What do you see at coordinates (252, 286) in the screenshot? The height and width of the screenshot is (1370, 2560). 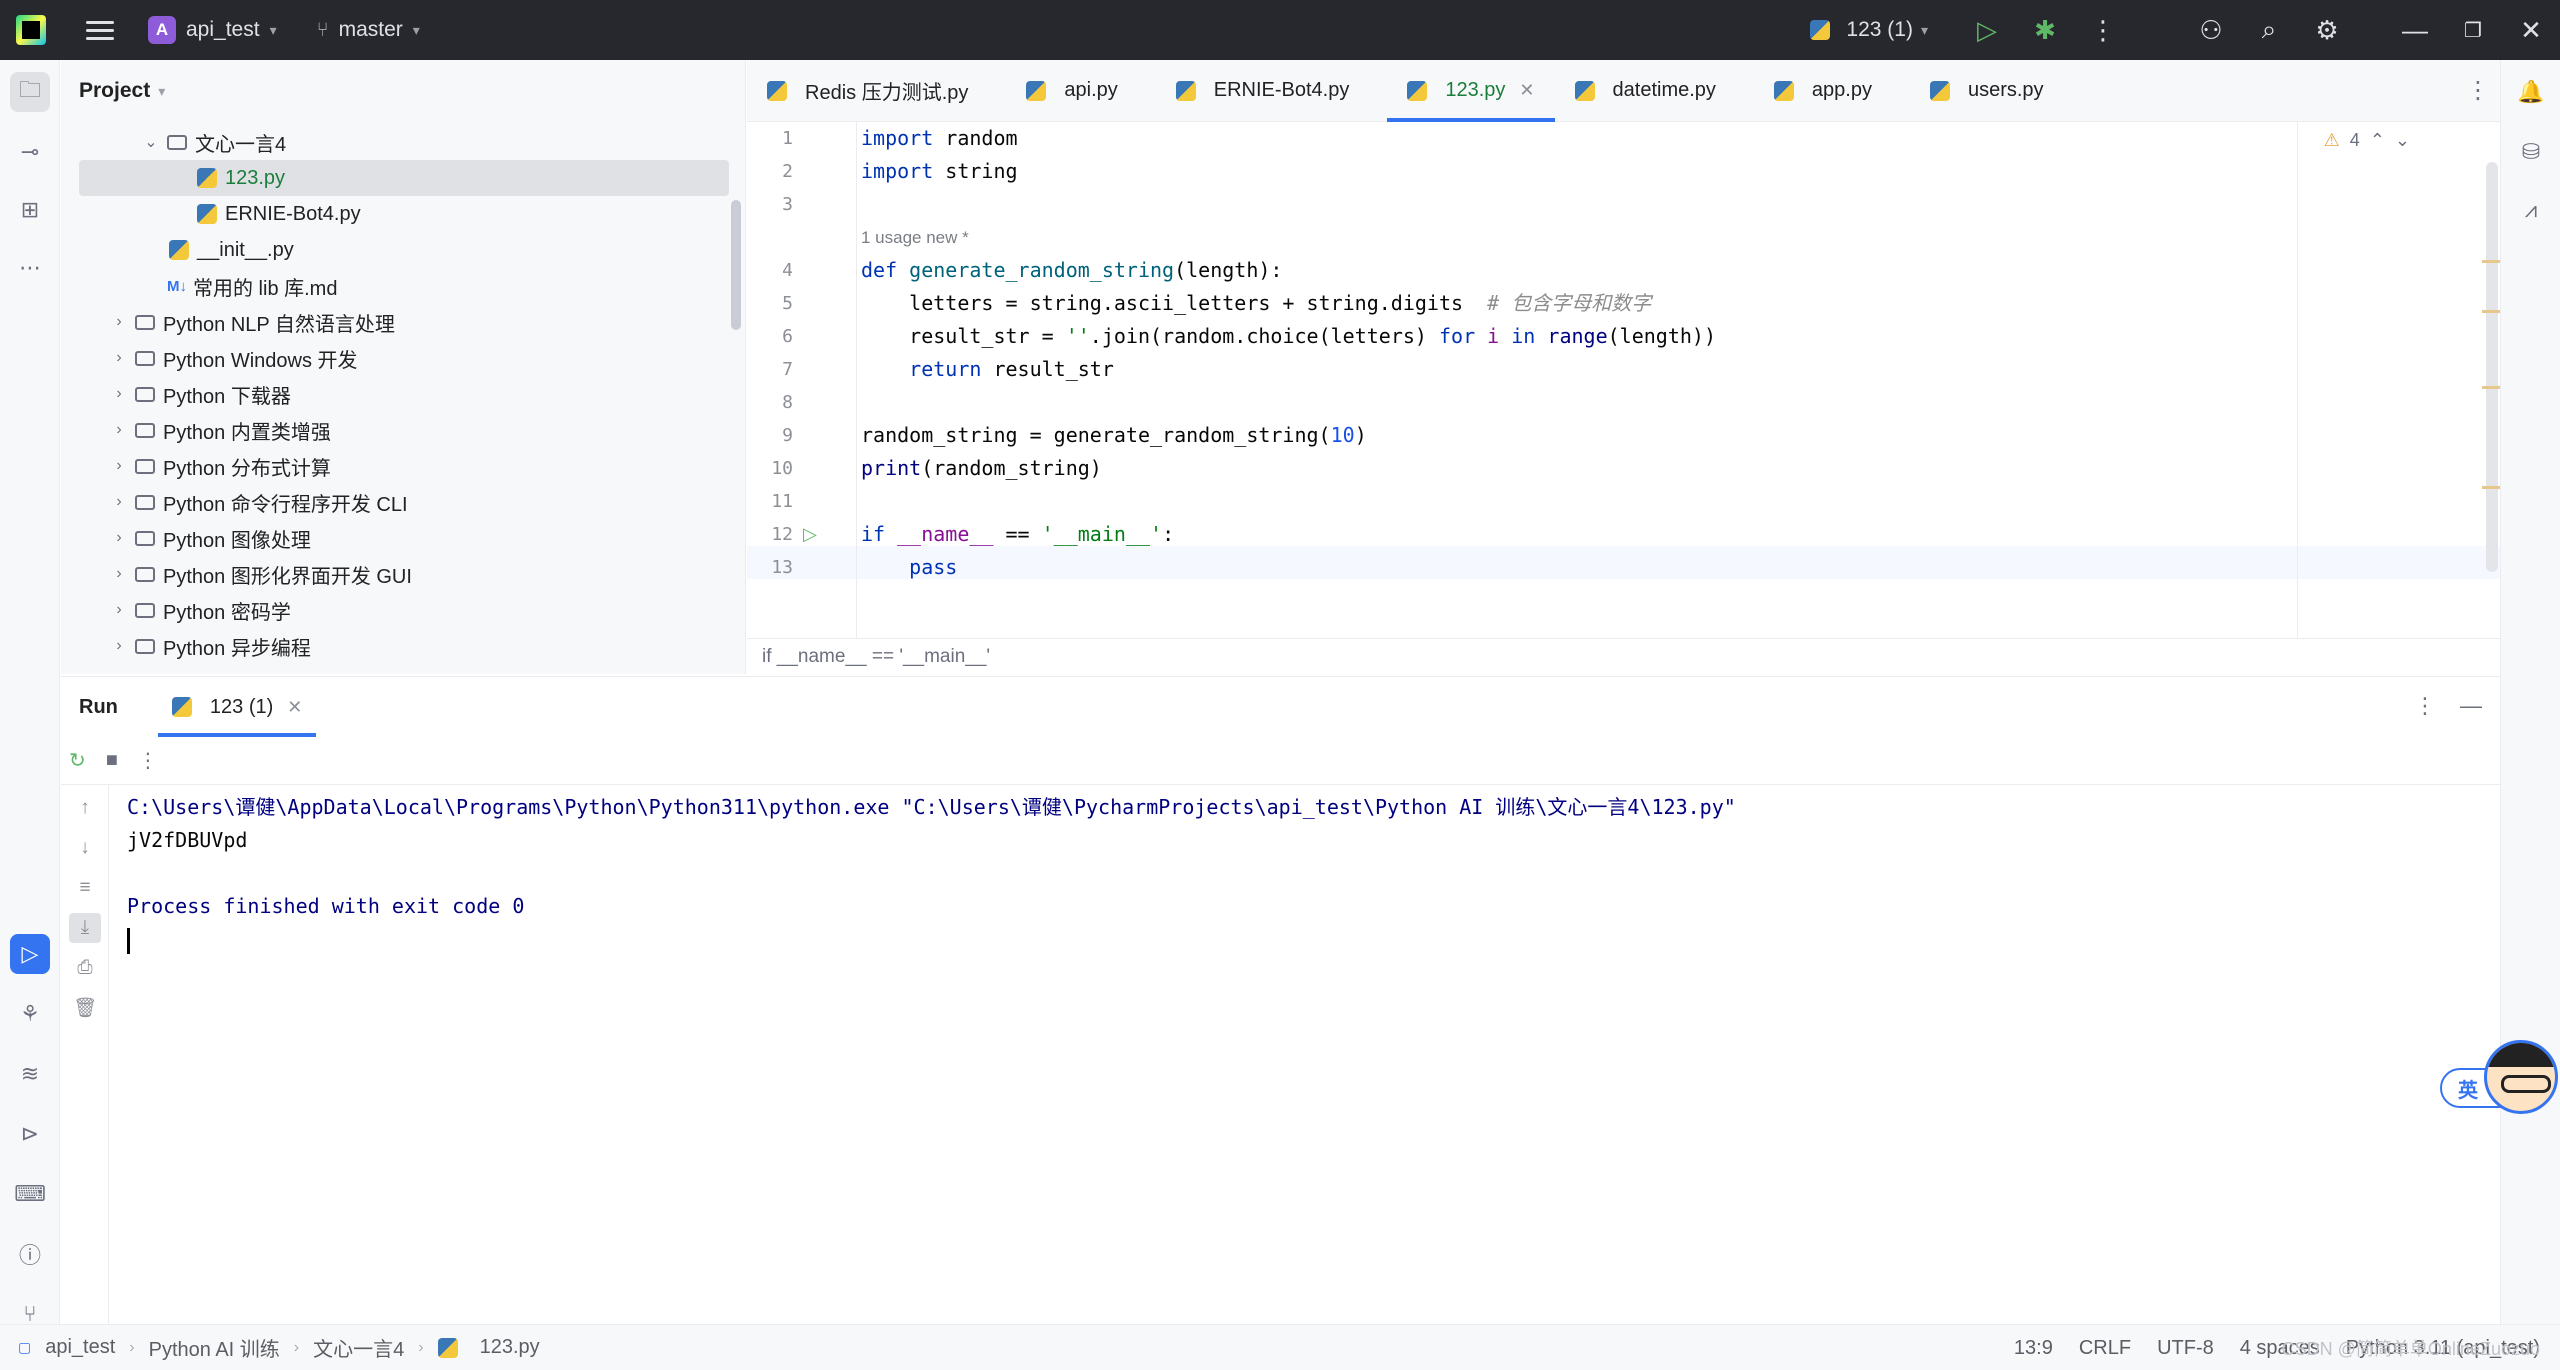 I see `tree-item-file: M↓ 常用的 lib 库.md` at bounding box center [252, 286].